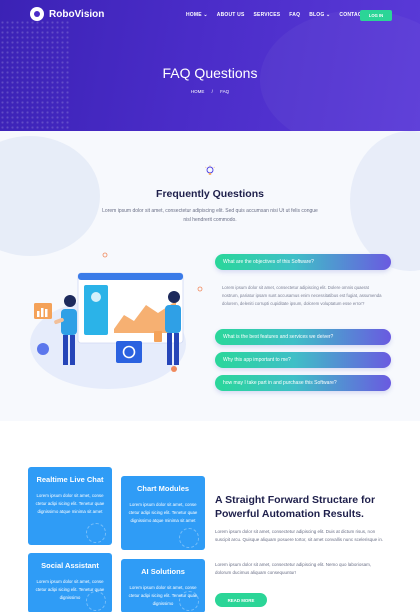 The image size is (420, 612). What do you see at coordinates (163, 488) in the screenshot?
I see `service-card-title: Chart Modules` at bounding box center [163, 488].